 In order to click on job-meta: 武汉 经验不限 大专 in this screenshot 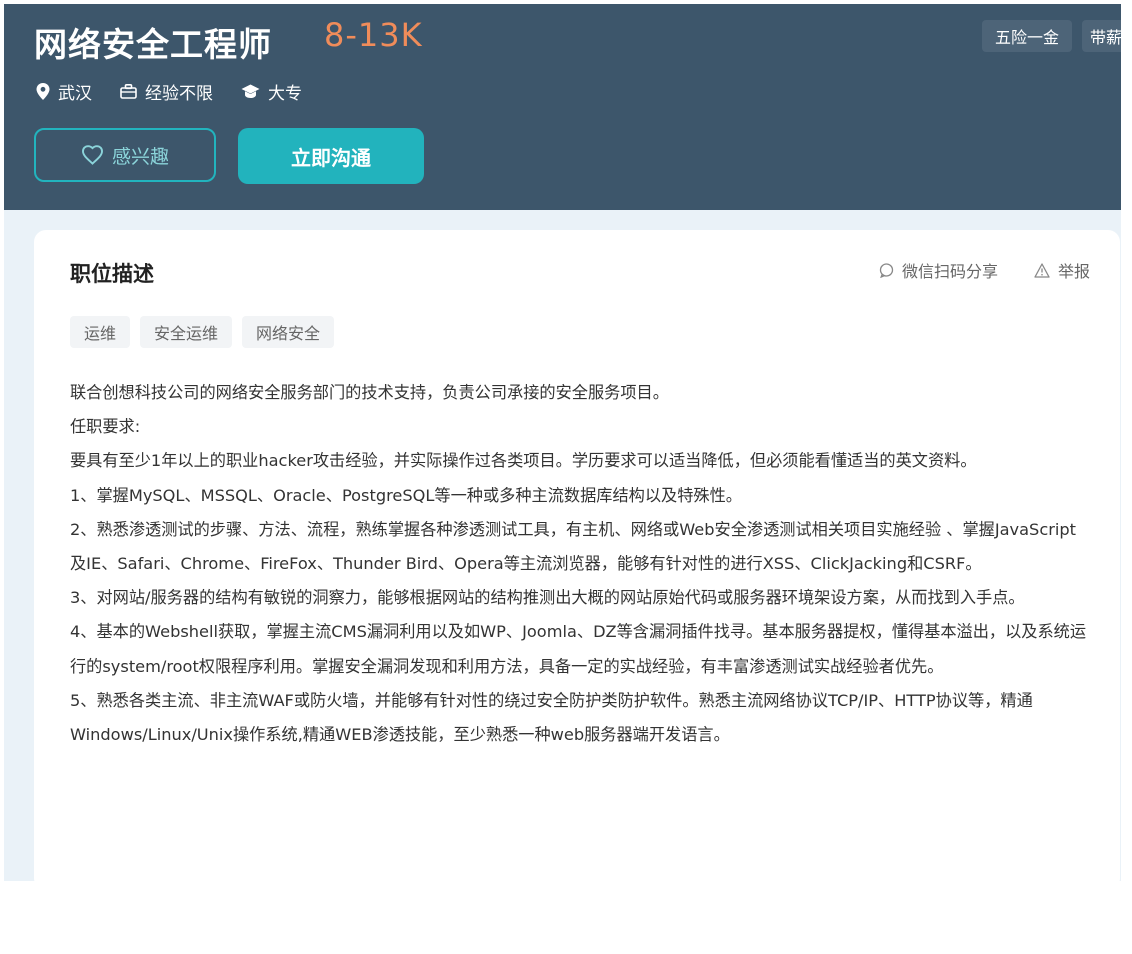, I will do `click(183, 91)`.